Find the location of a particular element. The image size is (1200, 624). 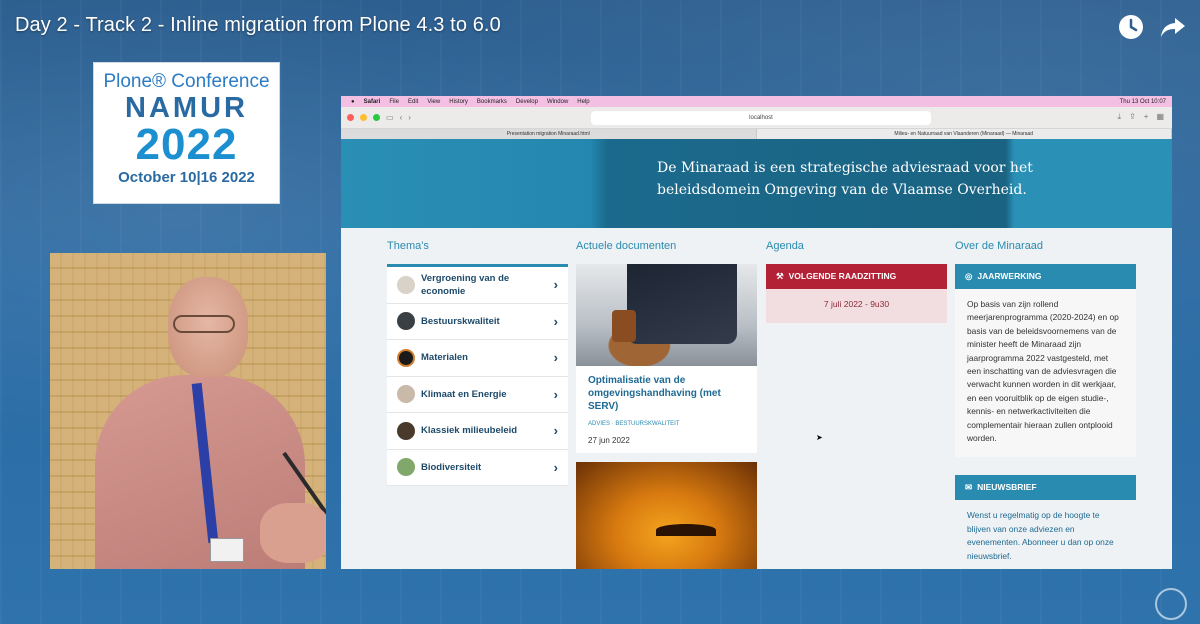

logo-title: Plone® Conference is located at coordinates (186, 81).